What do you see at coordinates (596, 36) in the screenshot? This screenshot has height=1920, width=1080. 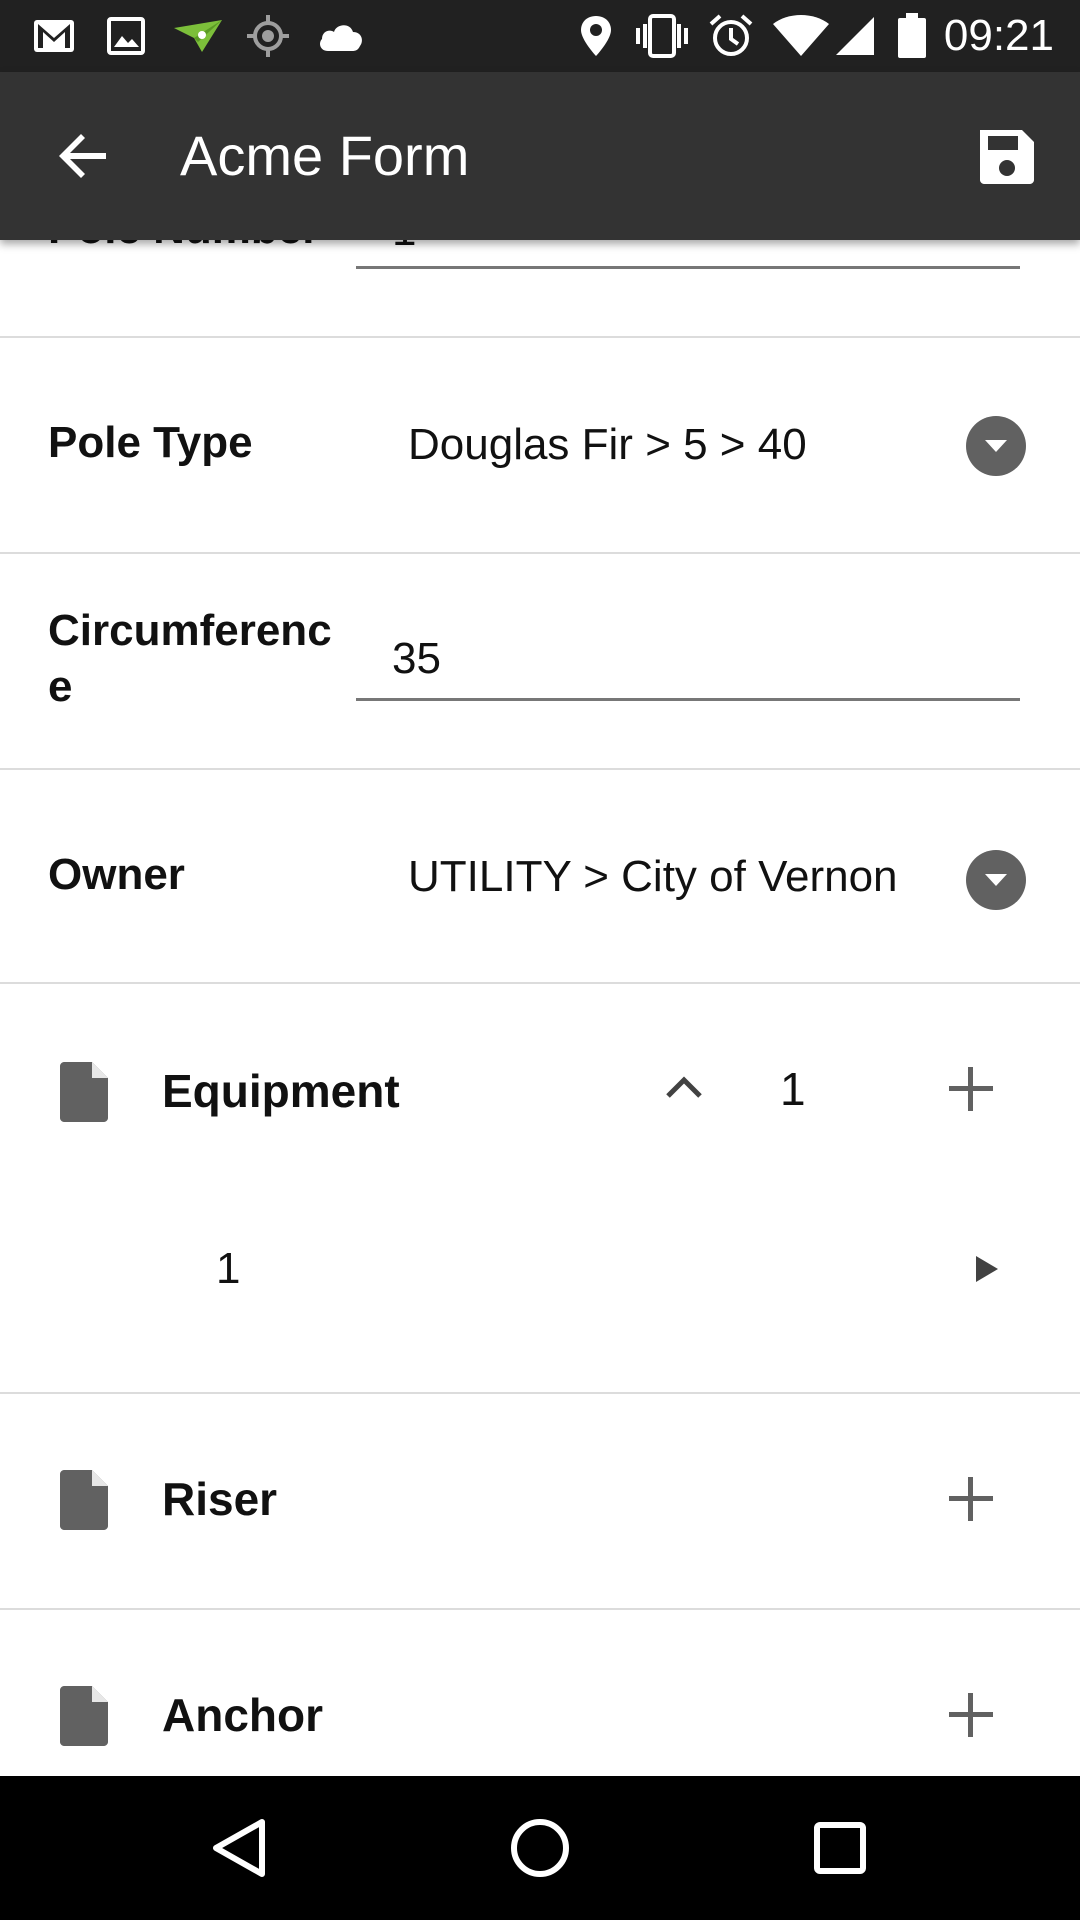 I see `location-icon` at bounding box center [596, 36].